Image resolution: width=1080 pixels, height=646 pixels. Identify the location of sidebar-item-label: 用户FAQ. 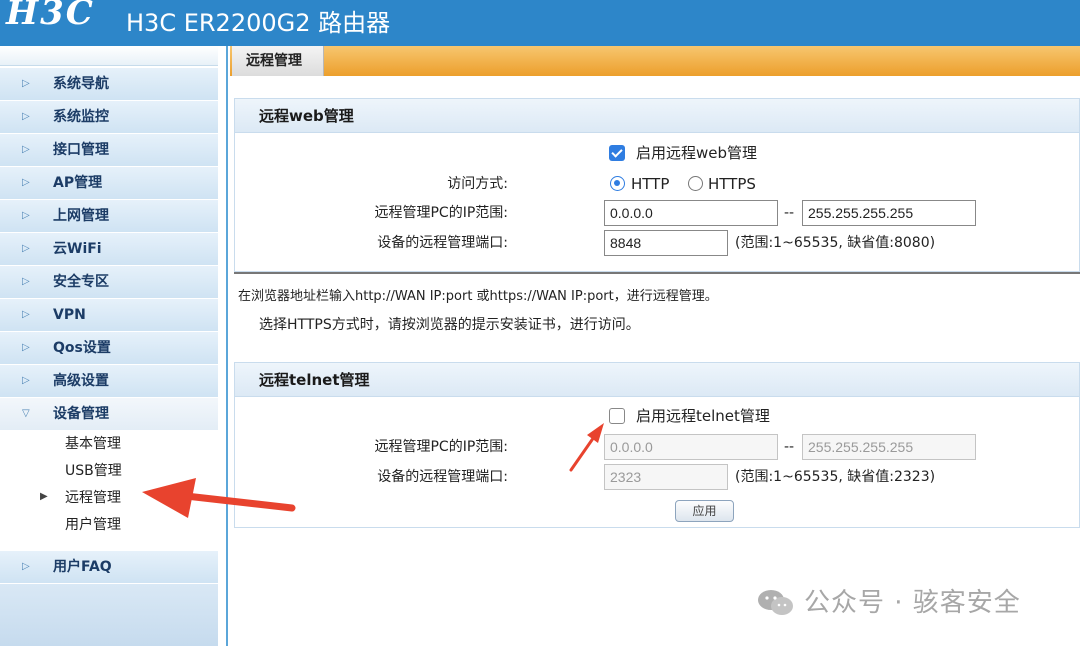
(82, 567).